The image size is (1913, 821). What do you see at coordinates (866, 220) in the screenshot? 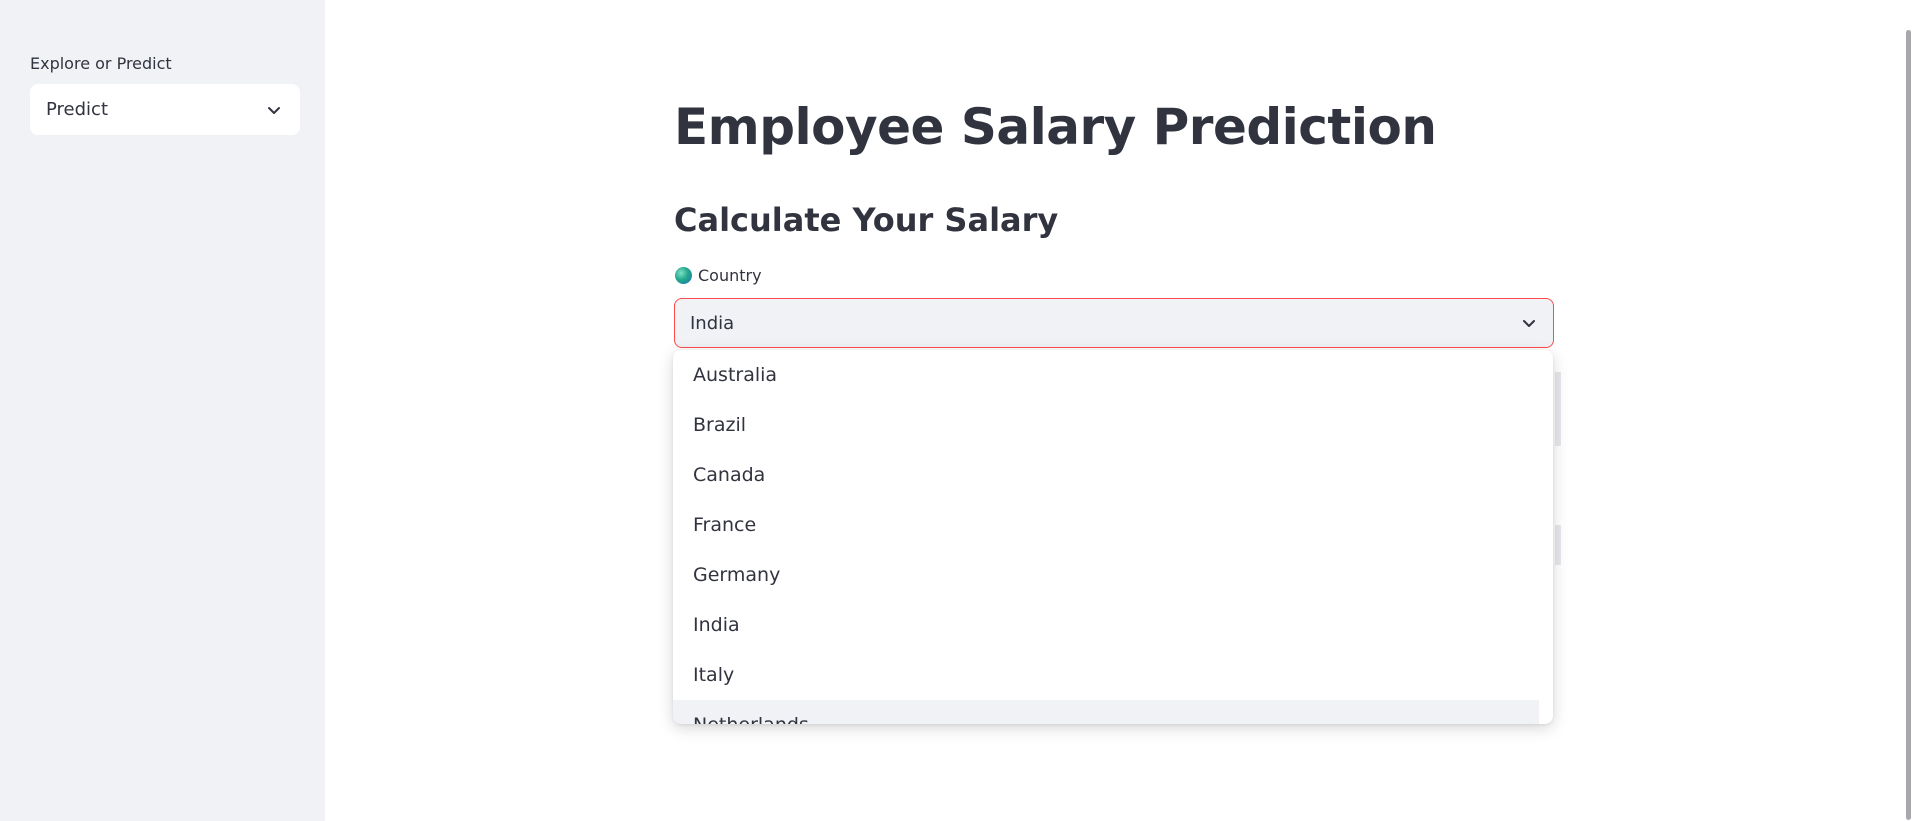
I see `section-title: Calculate Your Salary` at bounding box center [866, 220].